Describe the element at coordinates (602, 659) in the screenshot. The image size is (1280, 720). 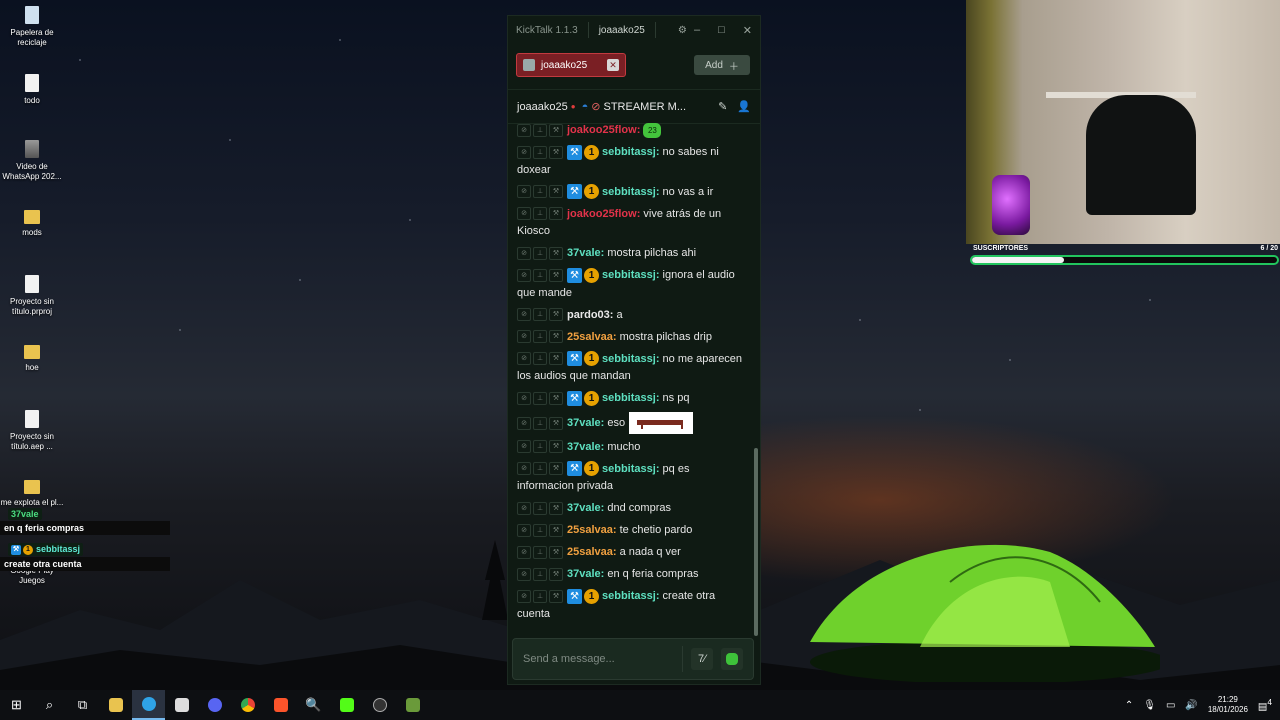
I see `message-input` at that location.